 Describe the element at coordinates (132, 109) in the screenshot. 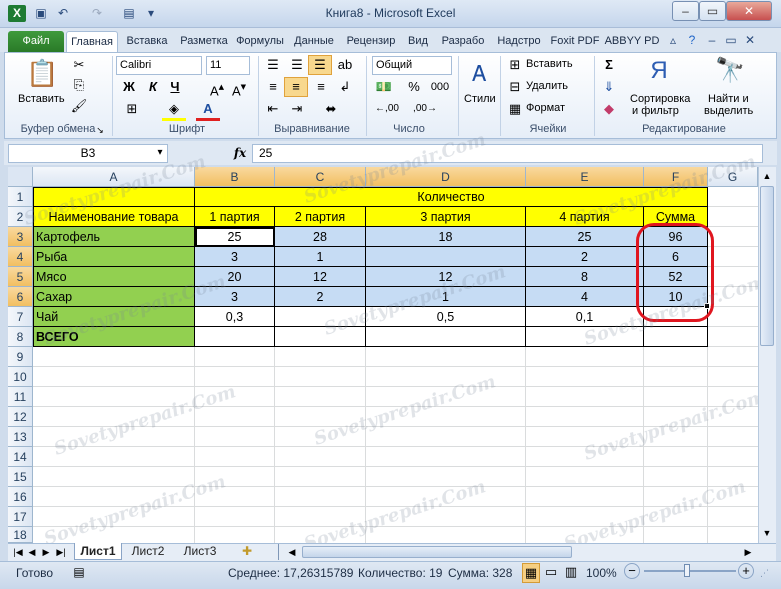

I see `borders-icon: ⊞` at that location.